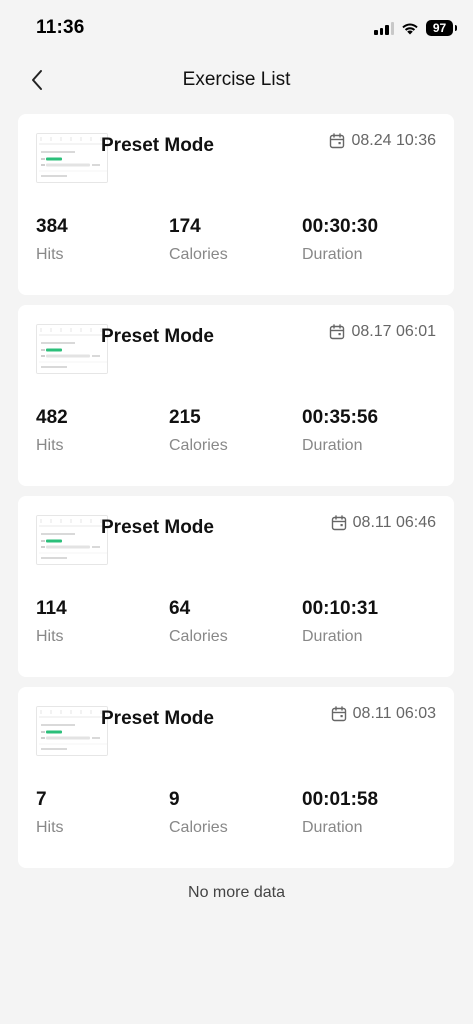  I want to click on page-title: Exercise List, so click(236, 79).